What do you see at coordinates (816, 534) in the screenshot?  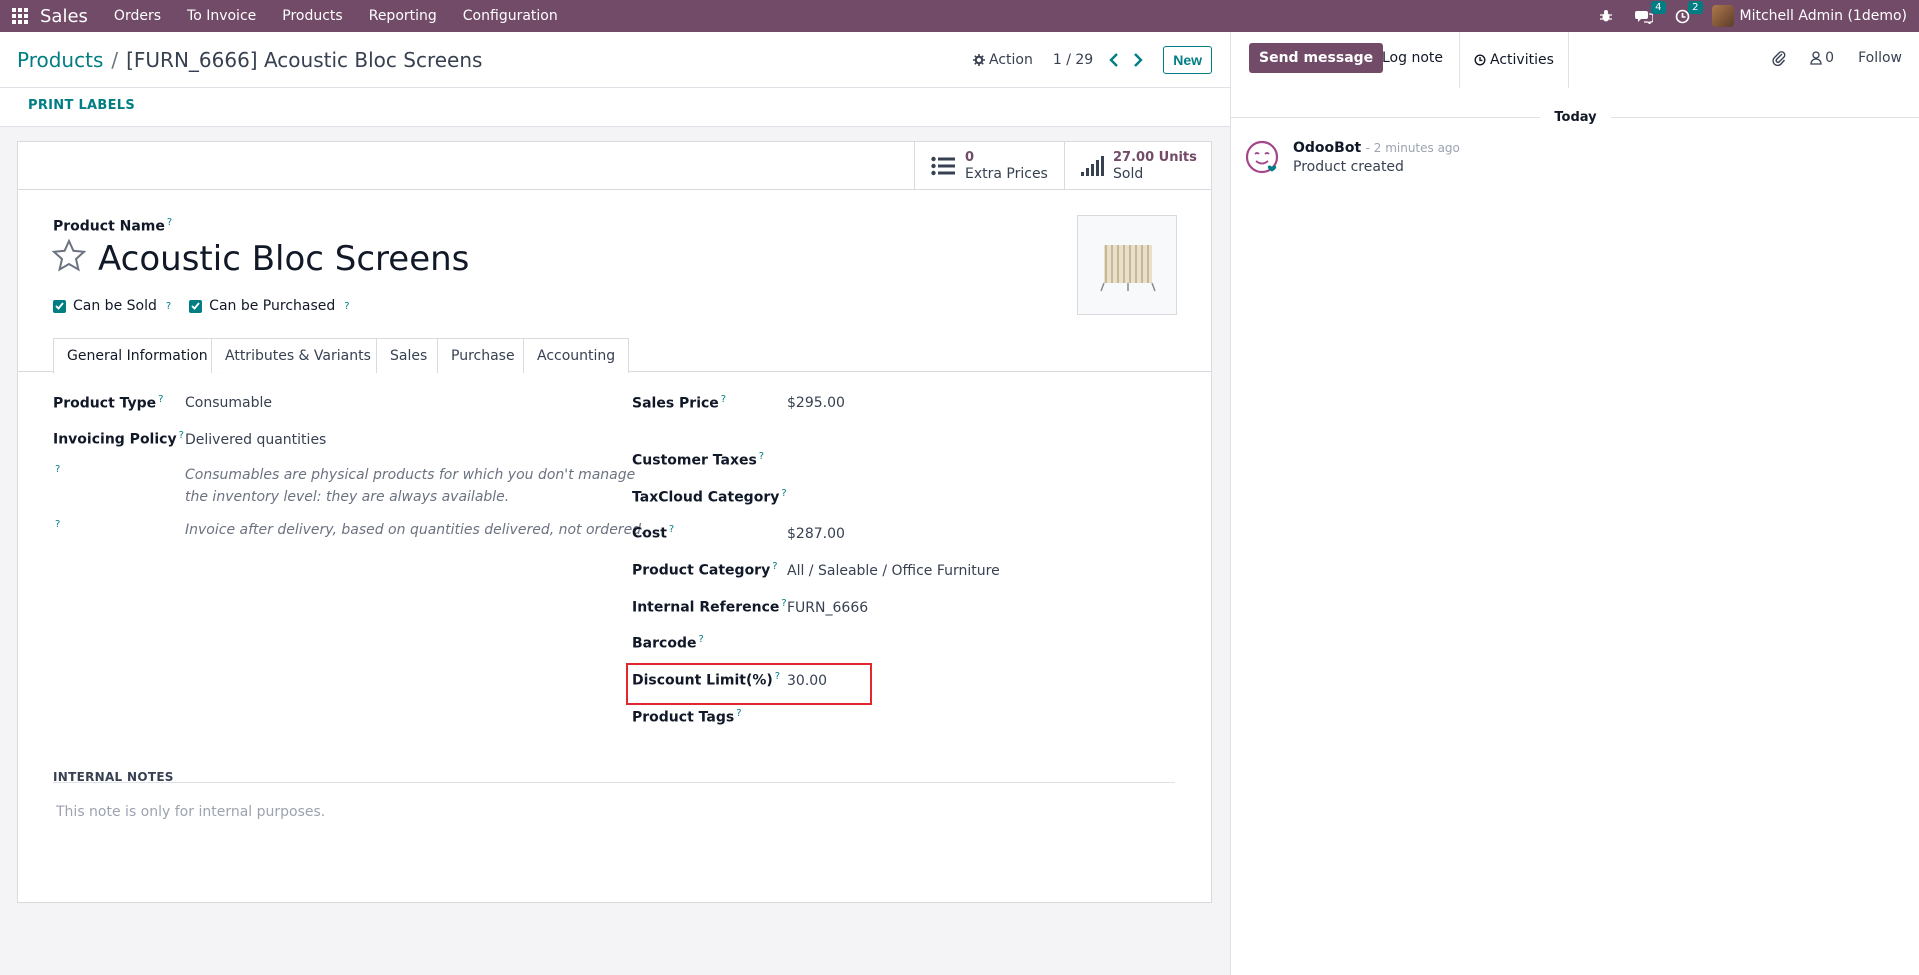 I see `cost-value: $287.00` at bounding box center [816, 534].